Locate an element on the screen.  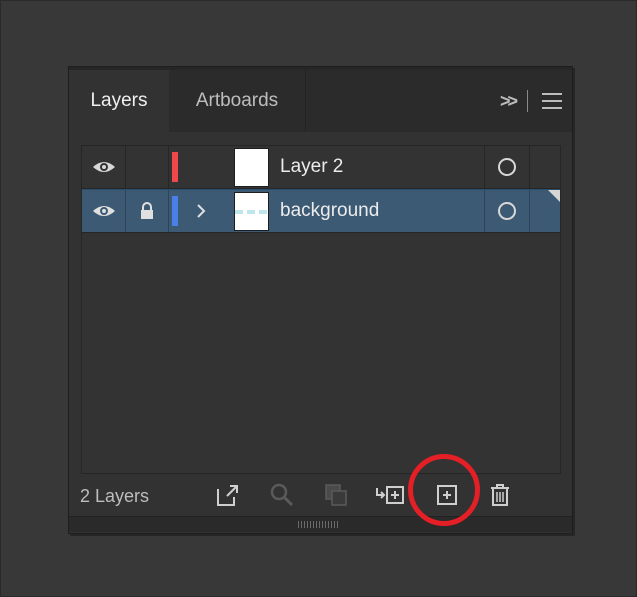
new-sublayer-icon is located at coordinates (391, 495).